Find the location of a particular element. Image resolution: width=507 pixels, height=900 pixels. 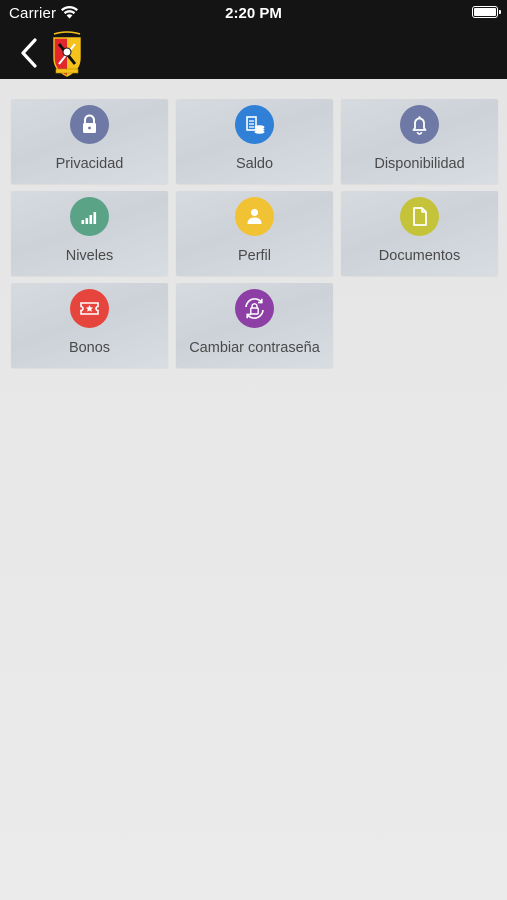

menu-item-documentos: Documentos is located at coordinates (419, 233).